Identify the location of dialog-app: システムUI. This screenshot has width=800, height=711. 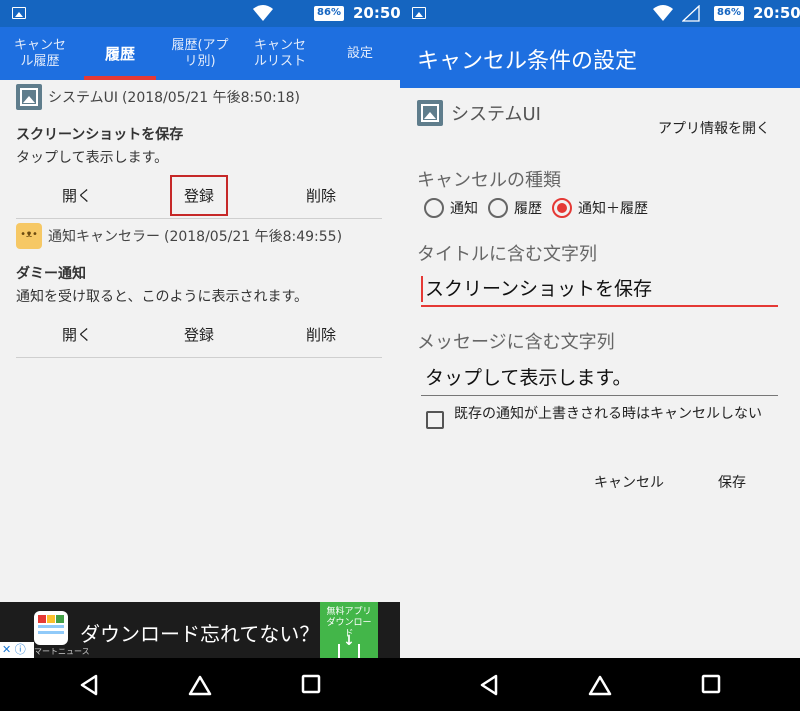
(479, 113).